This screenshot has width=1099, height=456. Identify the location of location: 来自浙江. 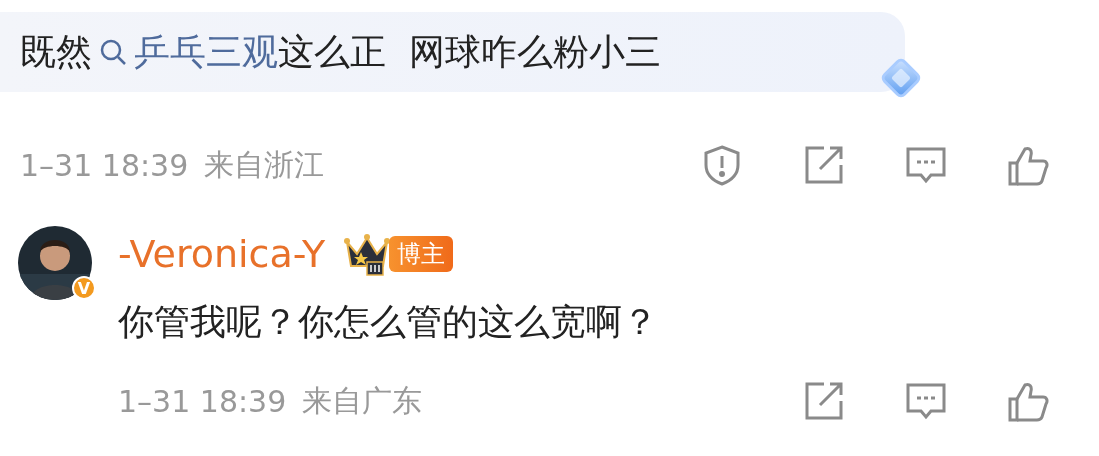
(264, 164).